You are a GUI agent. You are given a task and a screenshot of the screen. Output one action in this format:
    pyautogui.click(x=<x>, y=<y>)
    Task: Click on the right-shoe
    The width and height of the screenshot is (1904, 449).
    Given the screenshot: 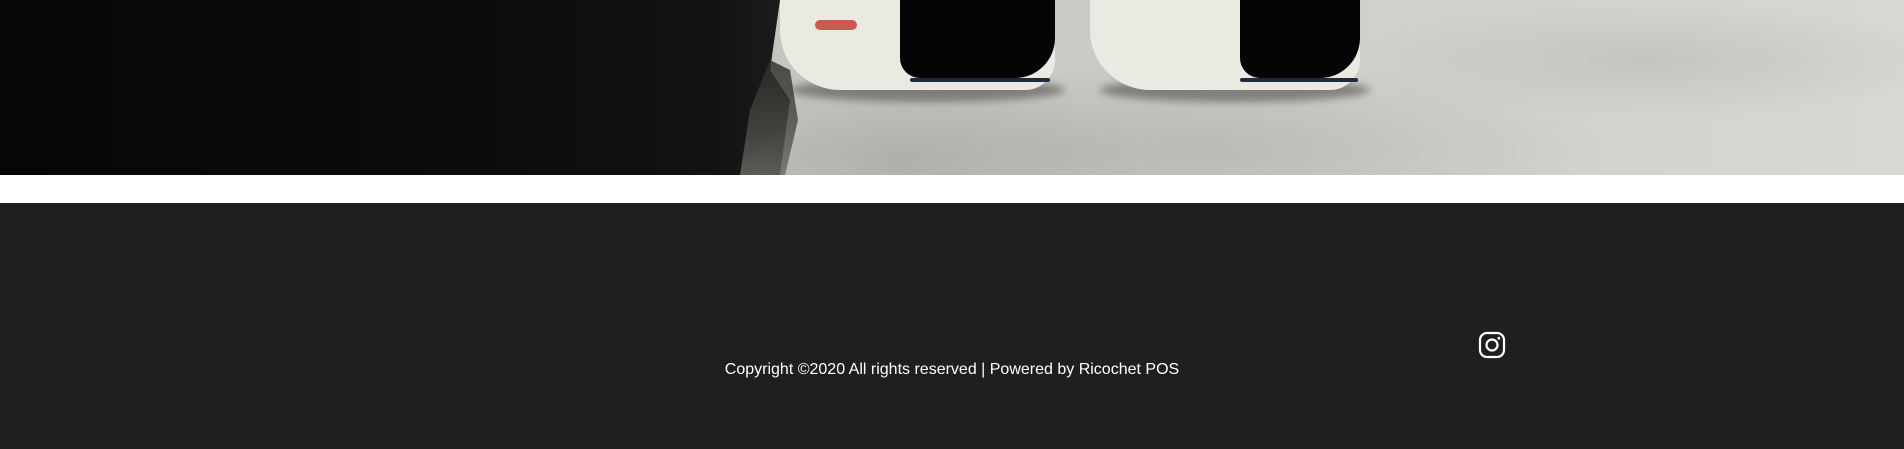 What is the action you would take?
    pyautogui.click(x=1230, y=51)
    